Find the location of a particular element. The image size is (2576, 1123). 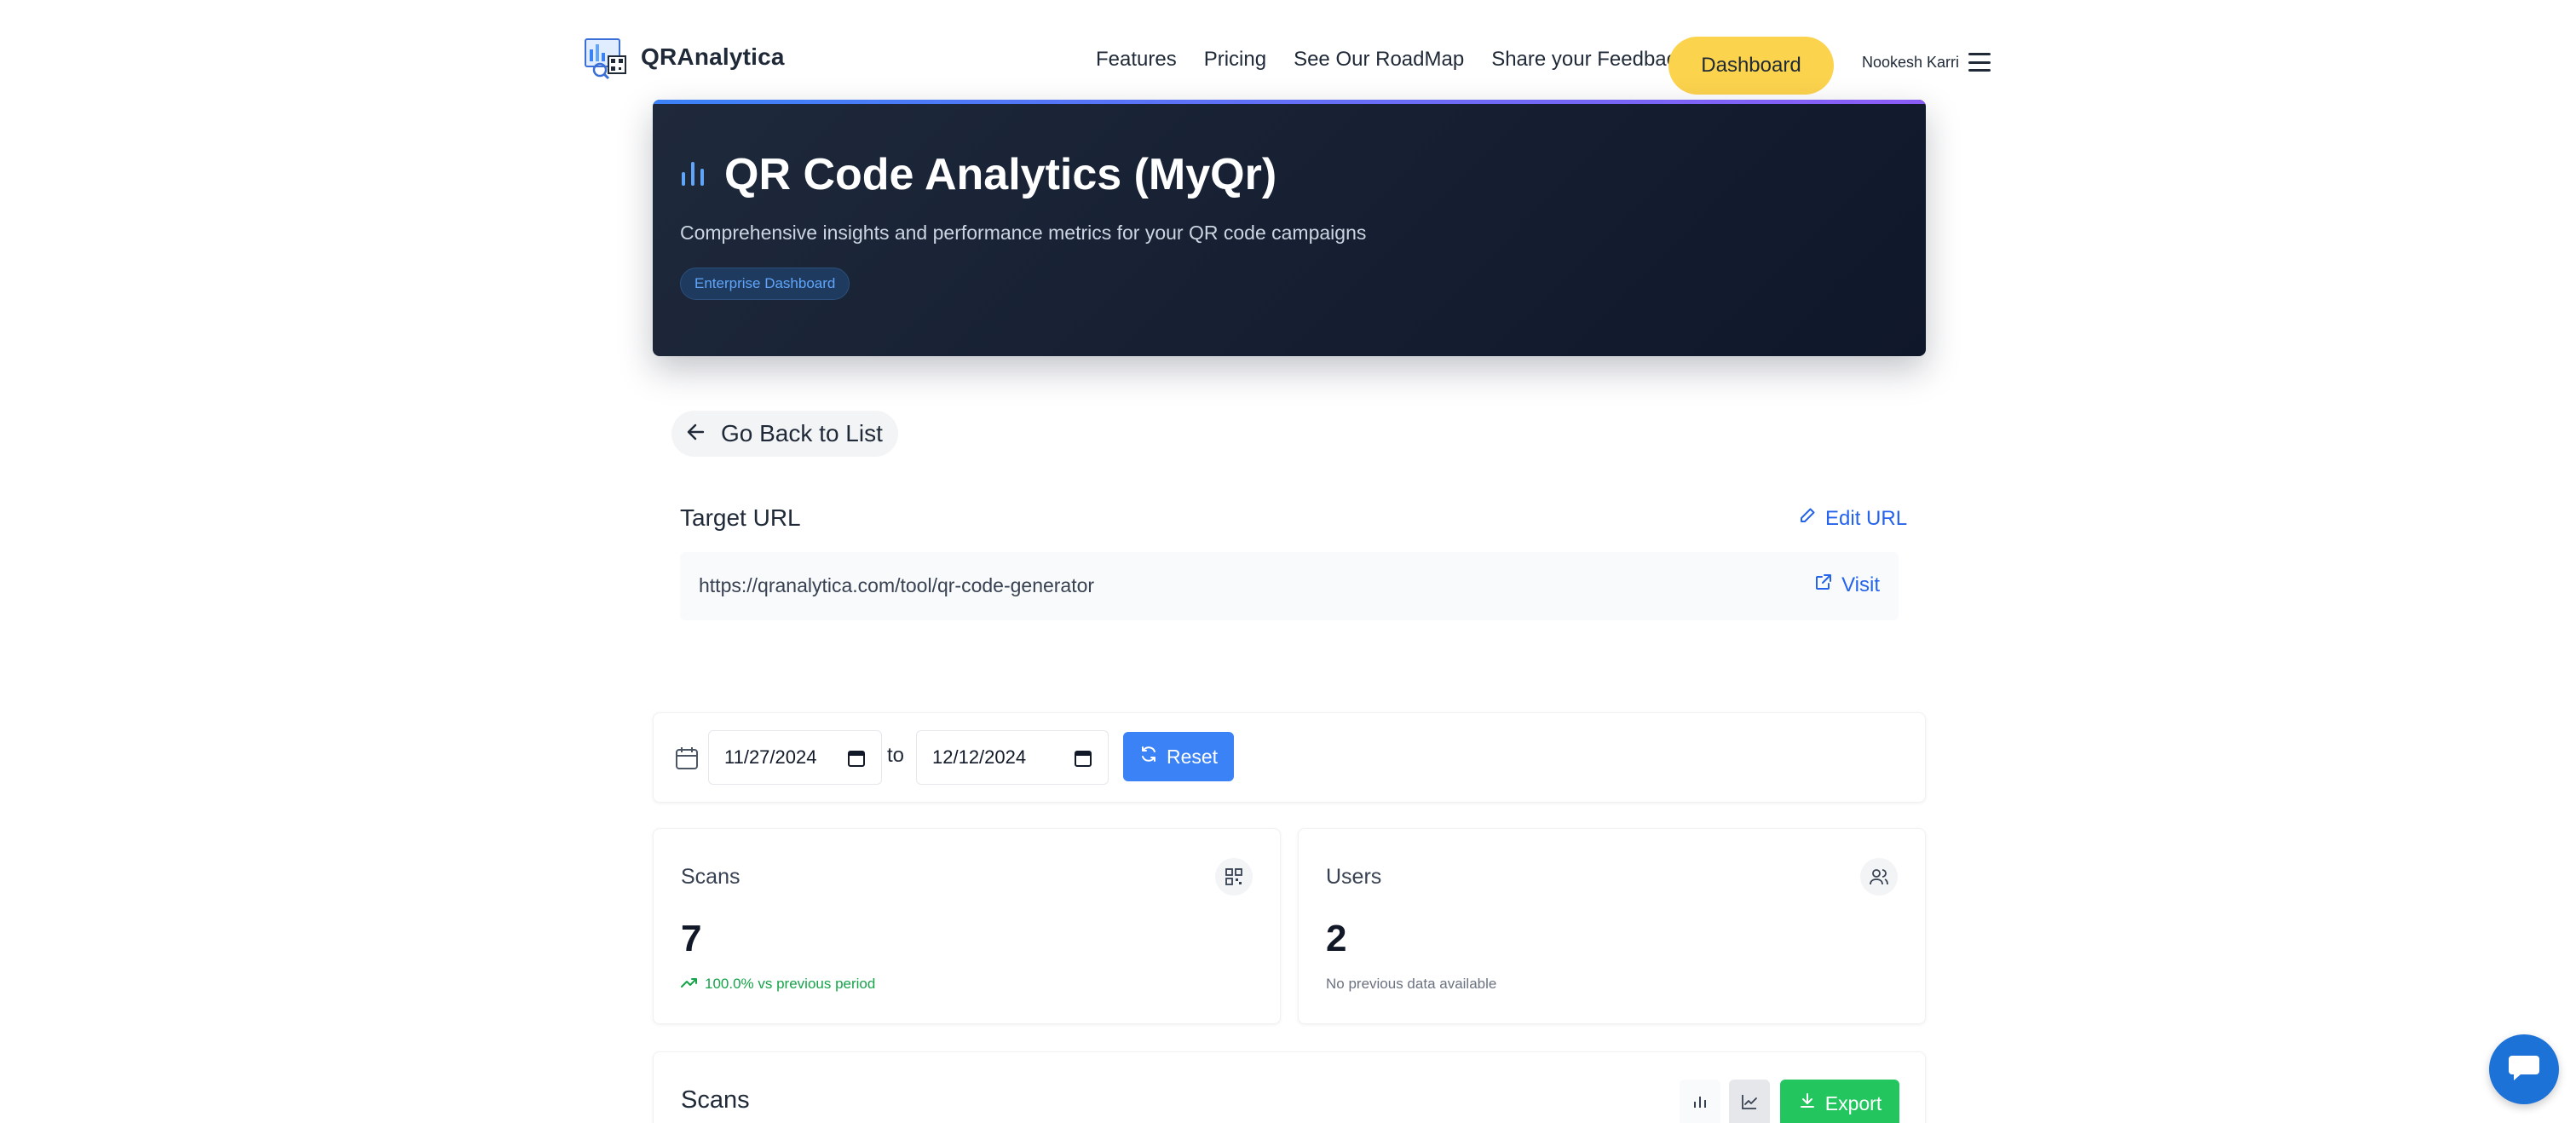

export-button: Export is located at coordinates (1839, 1102).